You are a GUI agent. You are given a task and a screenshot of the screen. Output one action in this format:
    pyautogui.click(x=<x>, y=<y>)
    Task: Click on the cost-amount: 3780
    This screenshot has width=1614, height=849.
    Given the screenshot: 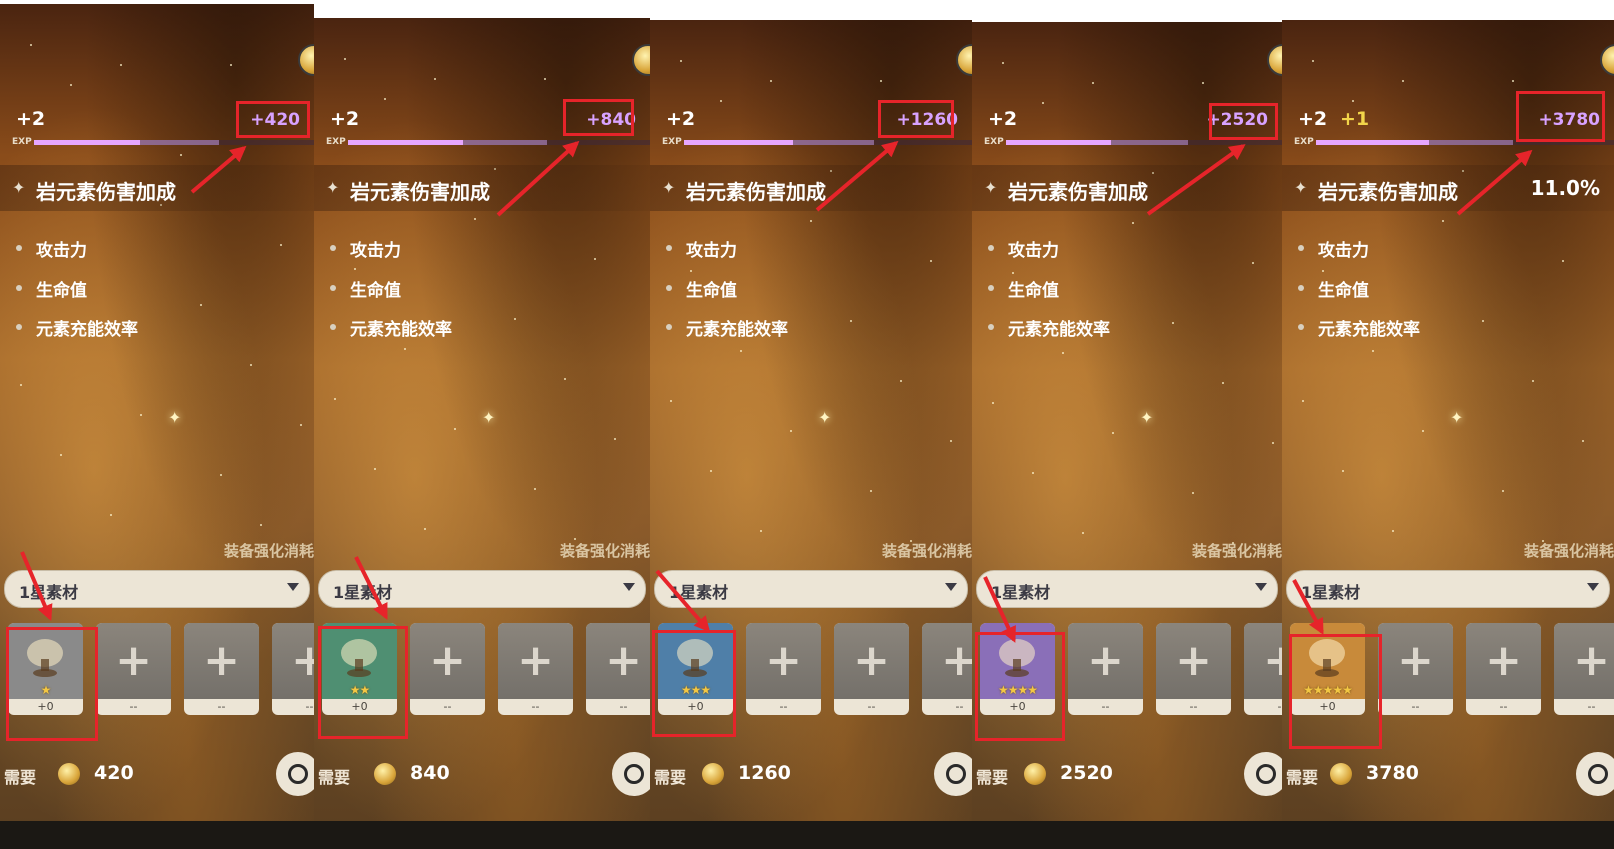 What is the action you would take?
    pyautogui.click(x=1392, y=773)
    